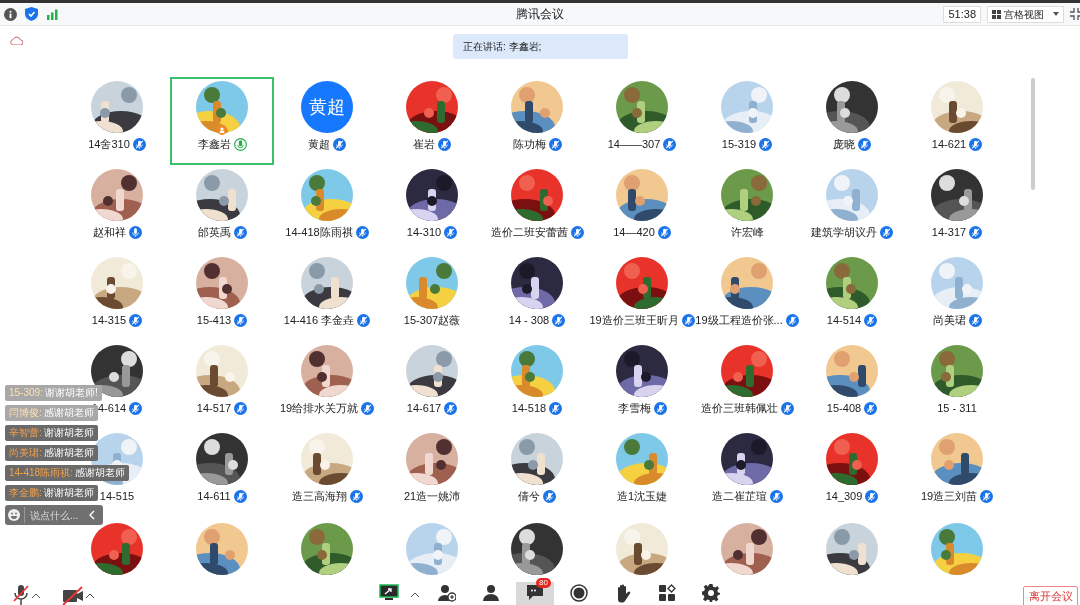  I want to click on participant-name: 14-416 李金垚, so click(319, 320).